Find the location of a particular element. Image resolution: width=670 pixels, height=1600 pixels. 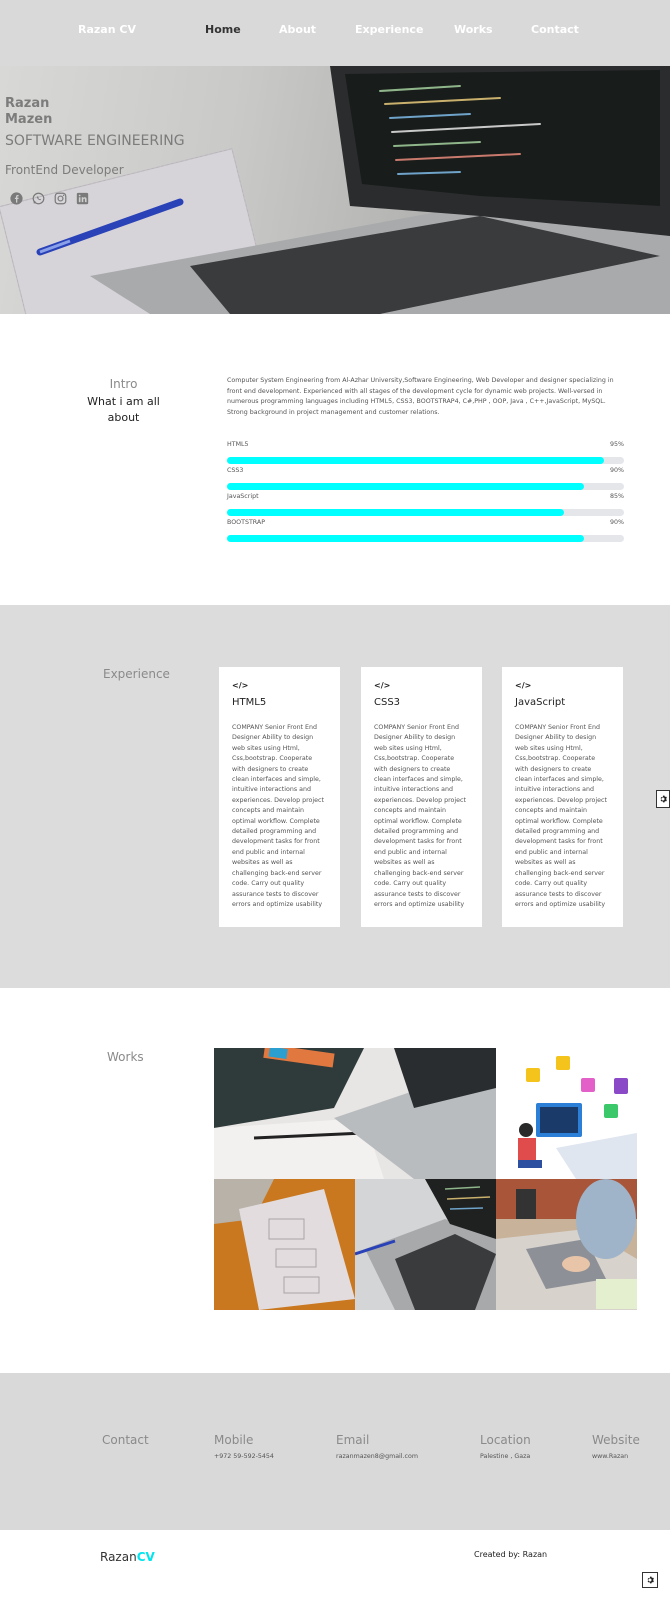

work-image-typing is located at coordinates (566, 1244).